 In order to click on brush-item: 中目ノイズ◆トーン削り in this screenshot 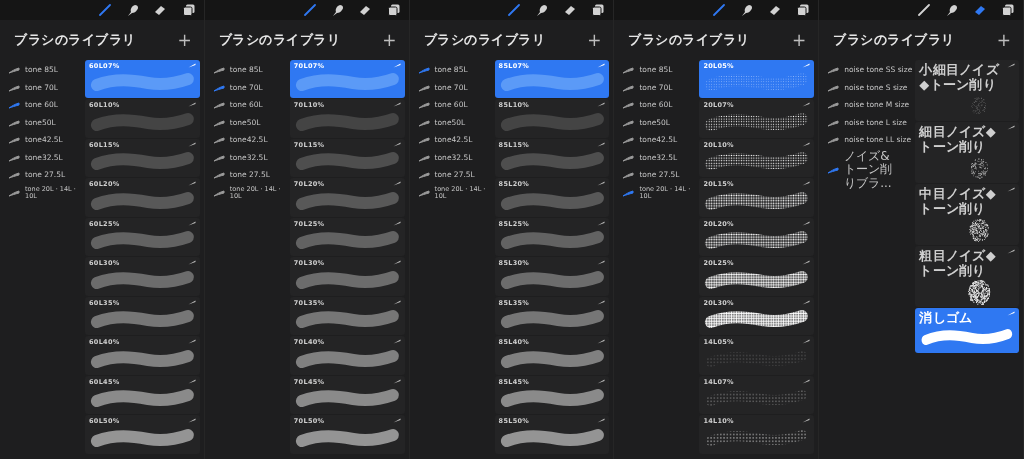, I will do `click(967, 214)`.